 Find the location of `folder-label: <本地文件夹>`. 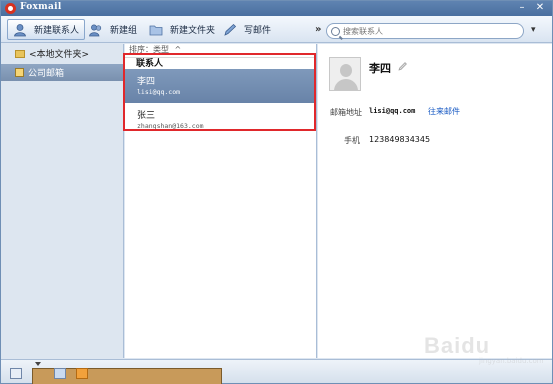

folder-label: <本地文件夹> is located at coordinates (59, 55).